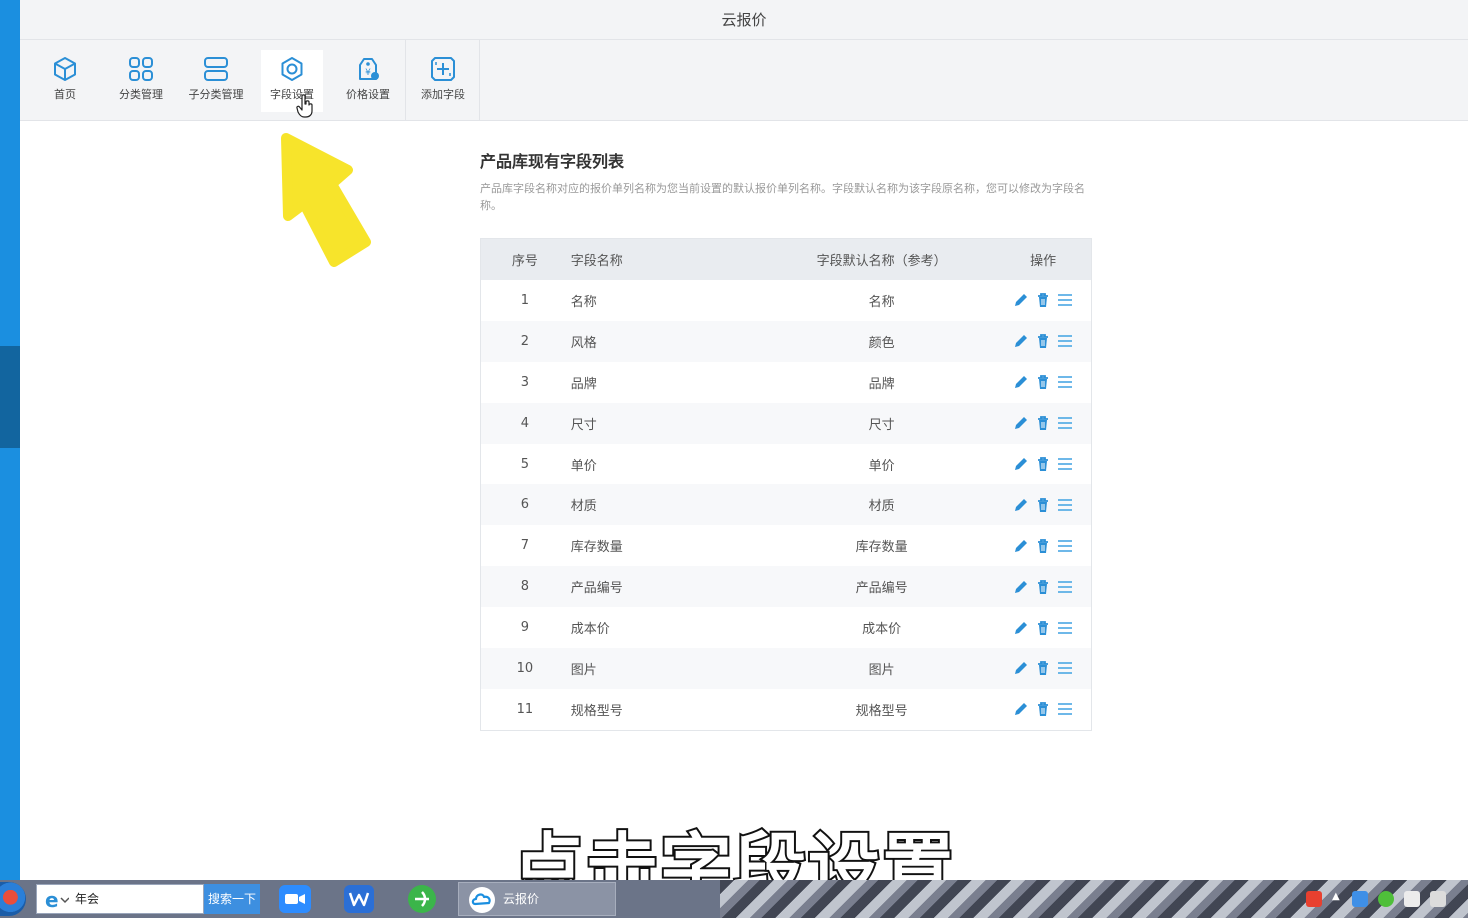 This screenshot has width=1468, height=918. I want to click on rows-icon, so click(216, 69).